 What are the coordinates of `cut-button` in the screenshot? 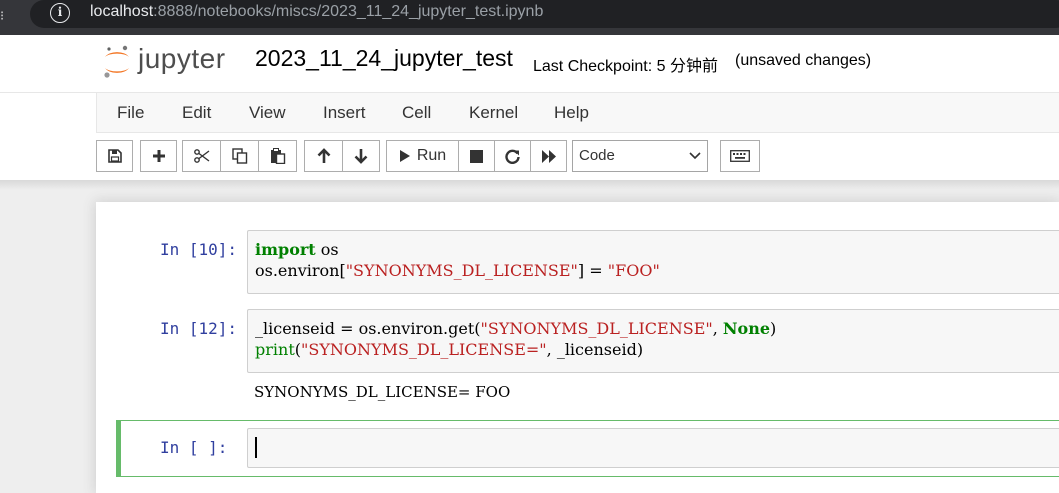 It's located at (201, 156).